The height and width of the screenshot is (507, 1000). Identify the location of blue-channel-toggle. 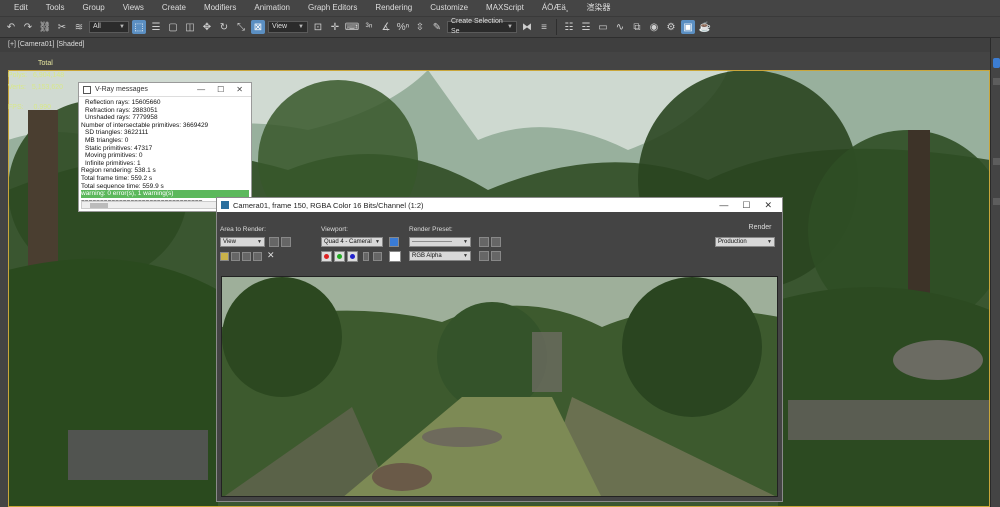
(352, 256).